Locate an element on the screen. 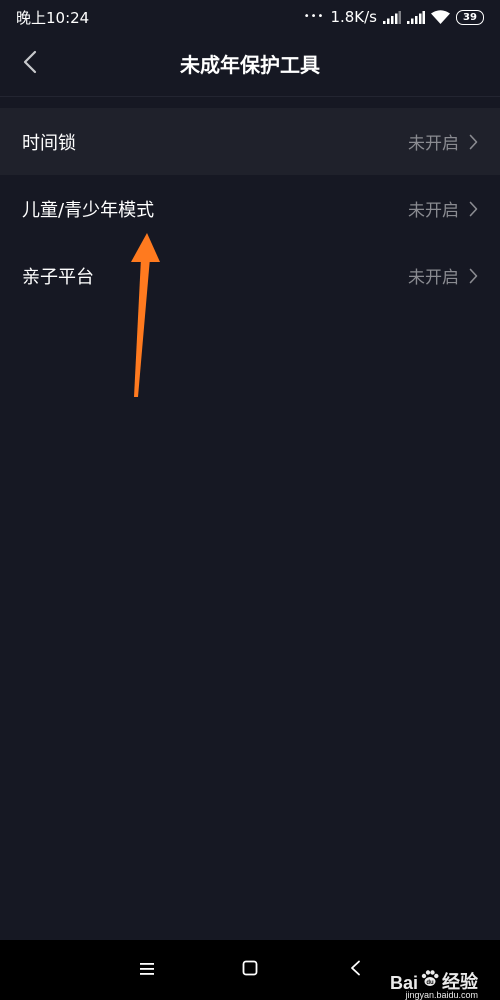 This screenshot has width=500, height=1000. battery-icon: 39 is located at coordinates (470, 17).